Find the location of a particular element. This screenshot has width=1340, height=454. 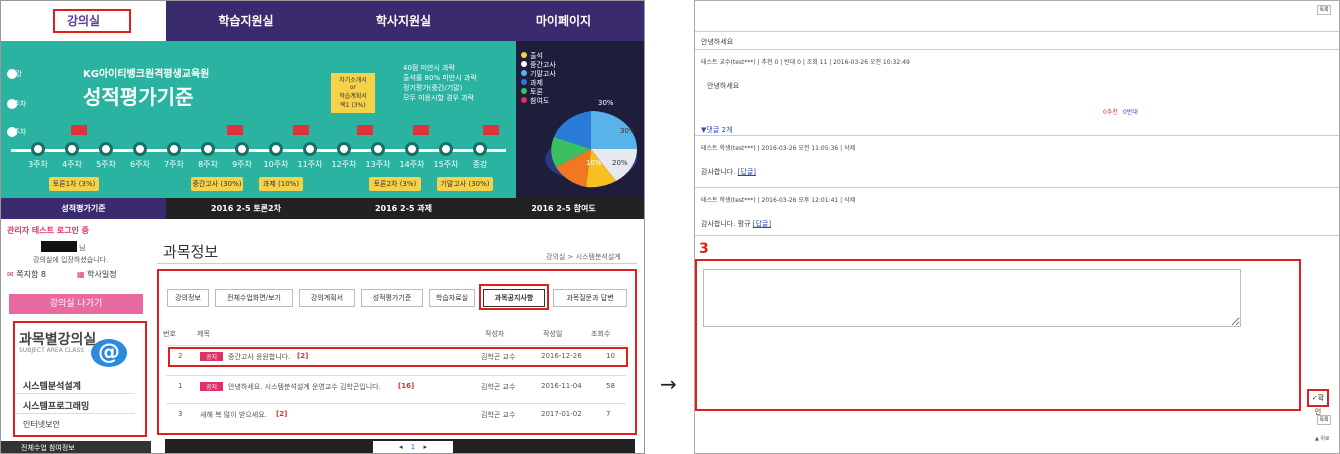

redacted-name is located at coordinates (59, 246).